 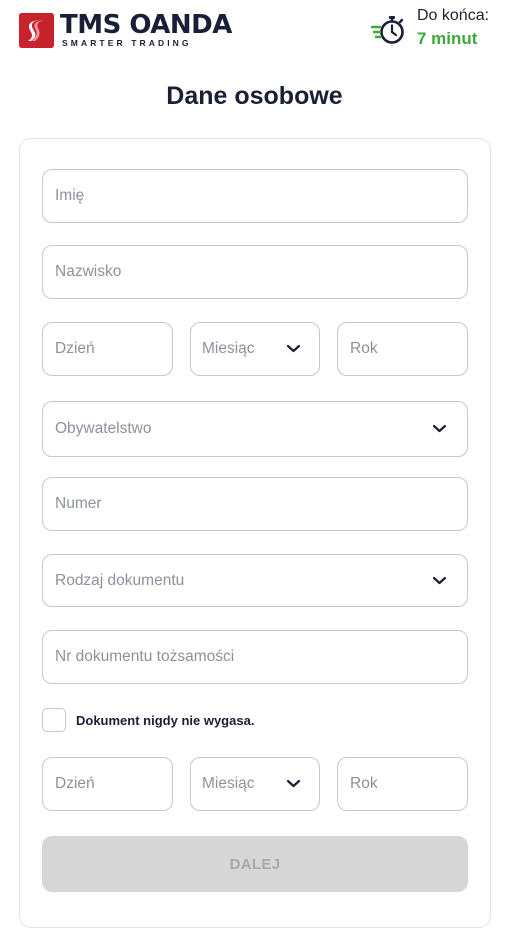 What do you see at coordinates (78, 503) in the screenshot?
I see `number-placeholder: Numer` at bounding box center [78, 503].